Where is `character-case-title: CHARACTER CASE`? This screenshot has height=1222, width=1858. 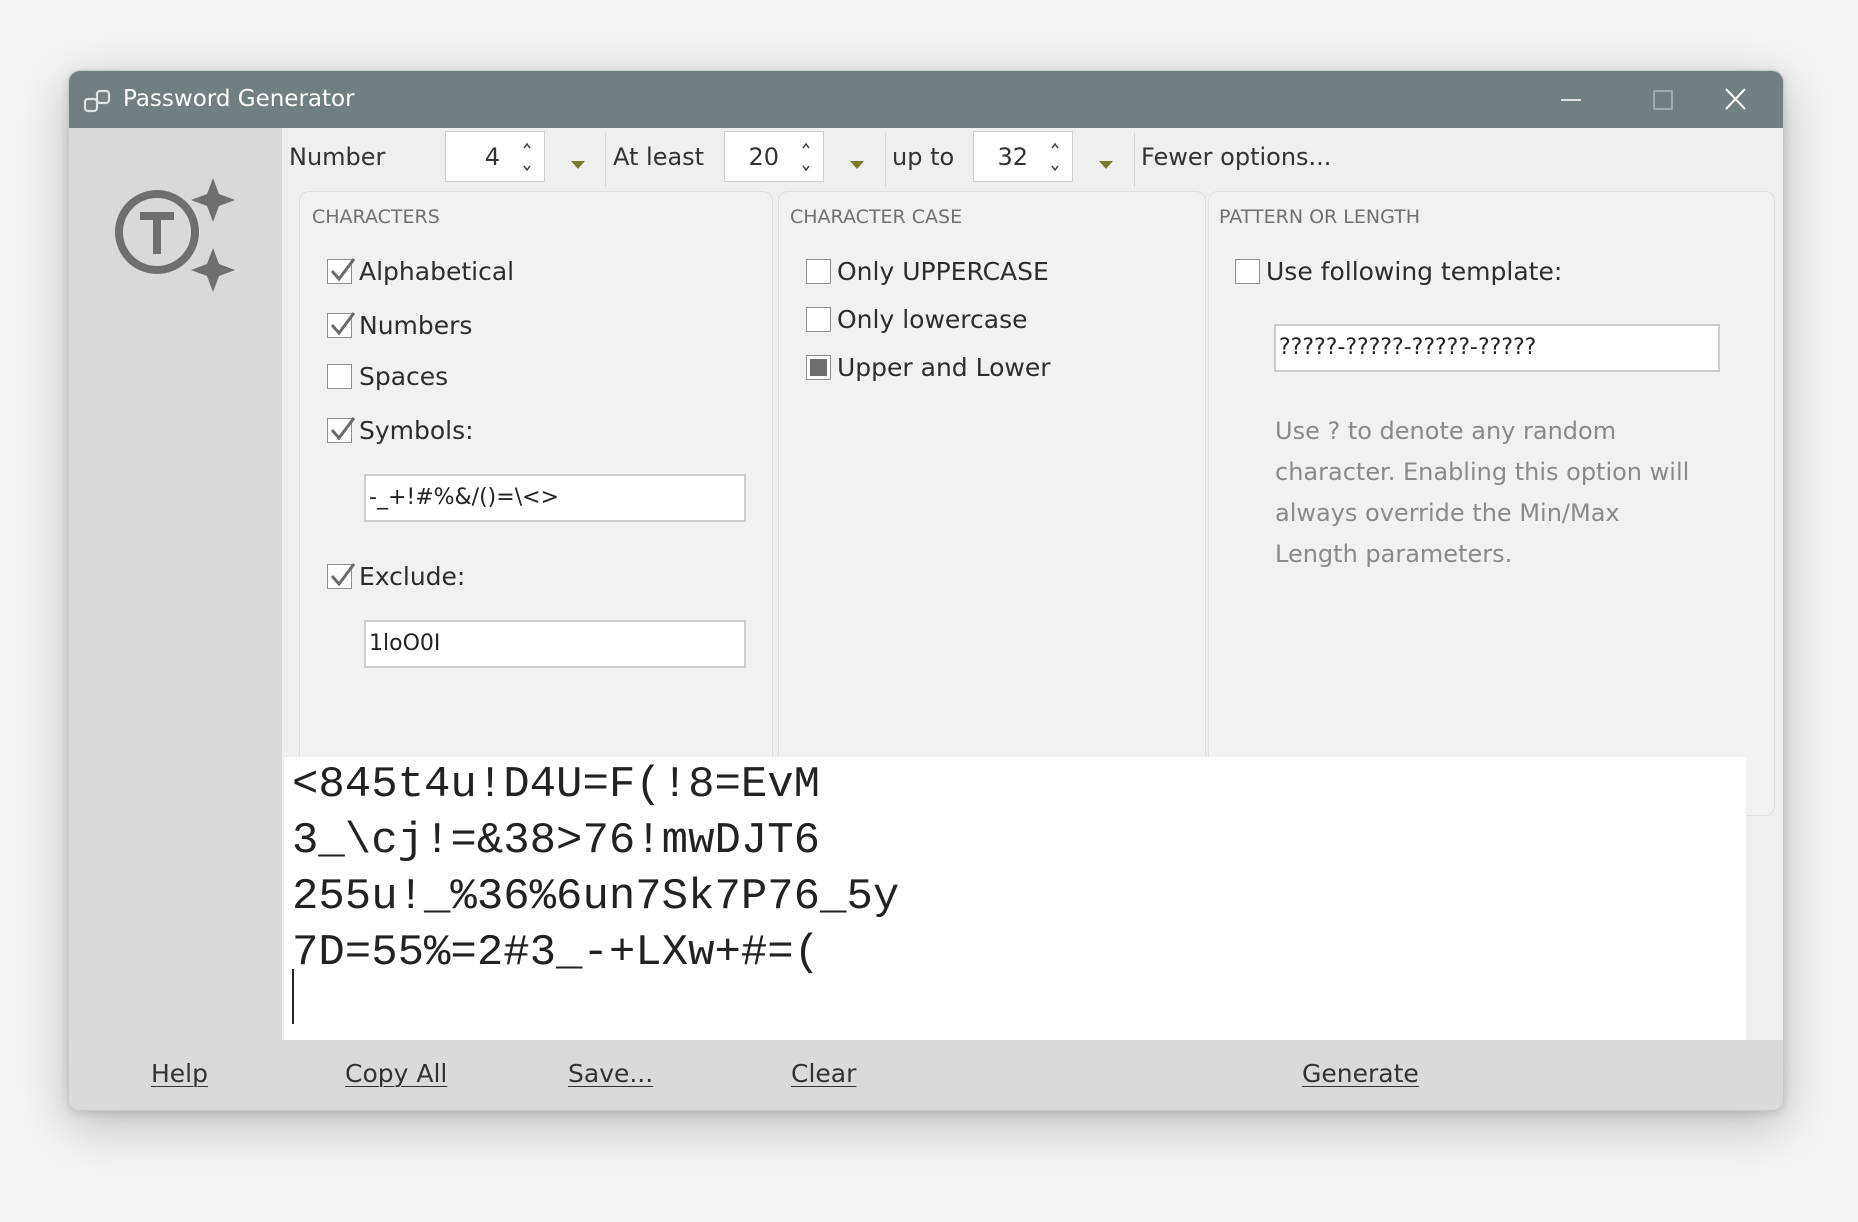
character-case-title: CHARACTER CASE is located at coordinates (876, 217).